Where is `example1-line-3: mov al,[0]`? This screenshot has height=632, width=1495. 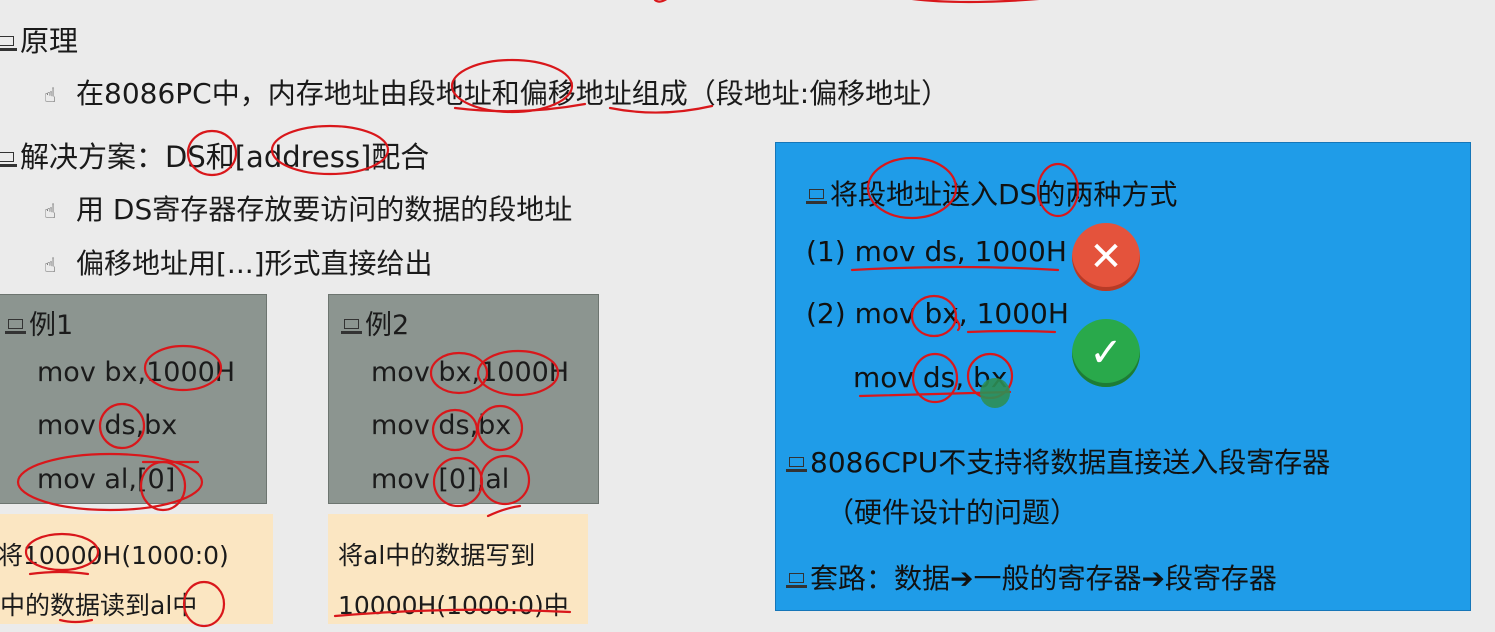
example1-line-3: mov al,[0] is located at coordinates (106, 479).